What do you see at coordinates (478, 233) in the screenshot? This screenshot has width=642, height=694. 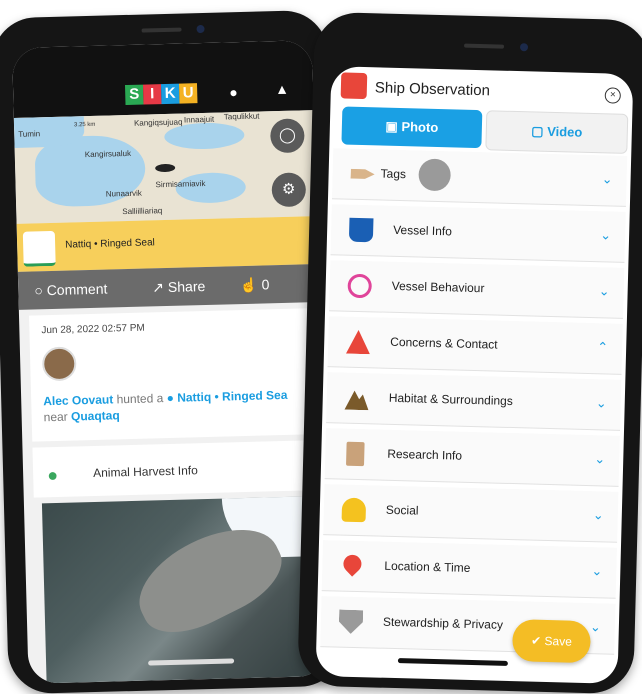 I see `section-vessel-info: Vessel Info ⌄` at bounding box center [478, 233].